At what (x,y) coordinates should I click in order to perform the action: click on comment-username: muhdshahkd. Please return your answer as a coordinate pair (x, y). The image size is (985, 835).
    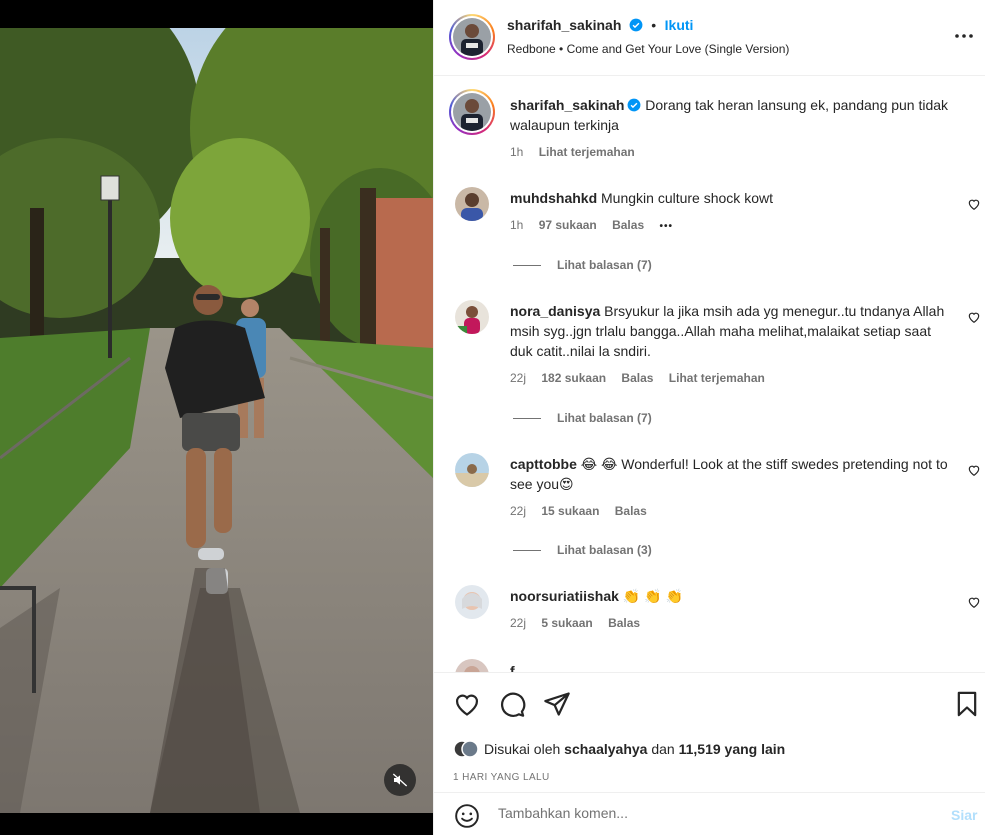
    Looking at the image, I should click on (553, 198).